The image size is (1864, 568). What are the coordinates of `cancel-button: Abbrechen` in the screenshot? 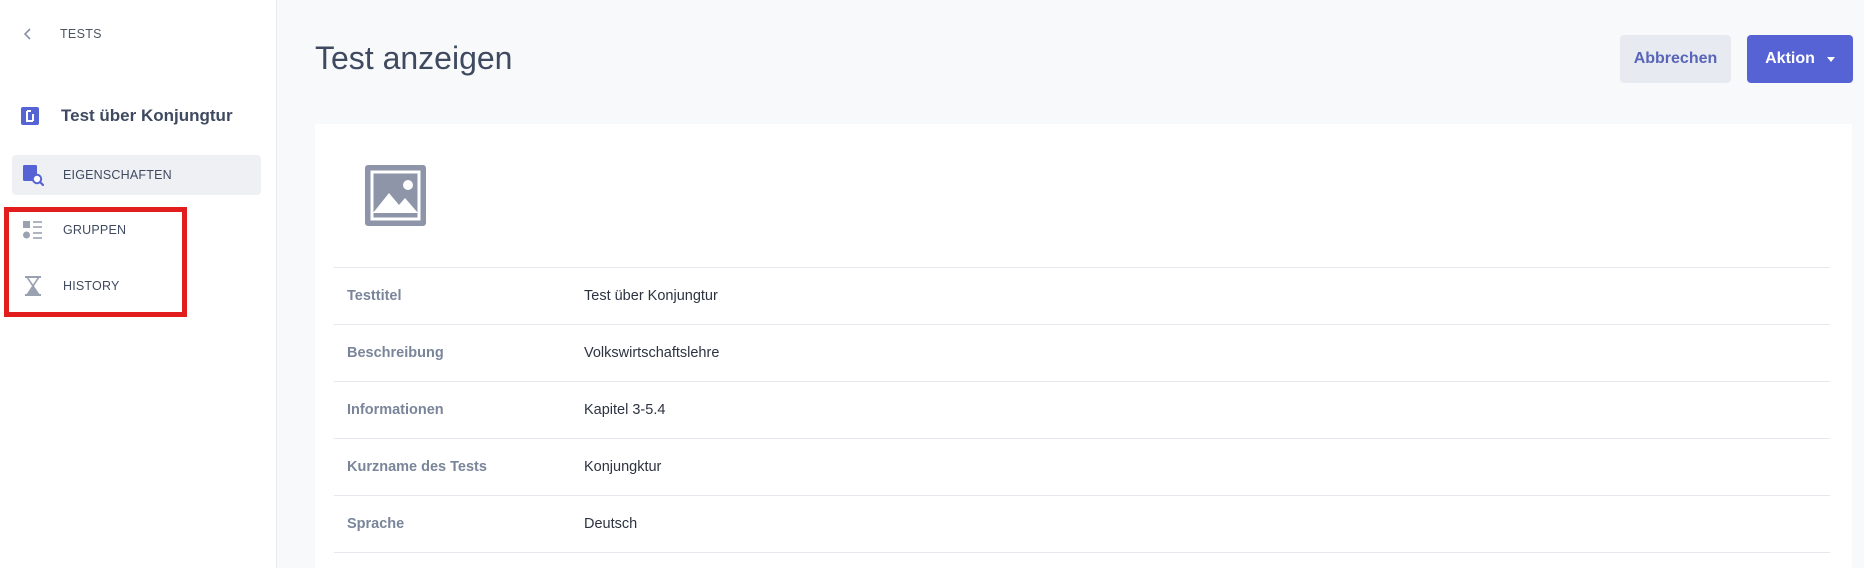 It's located at (1675, 59).